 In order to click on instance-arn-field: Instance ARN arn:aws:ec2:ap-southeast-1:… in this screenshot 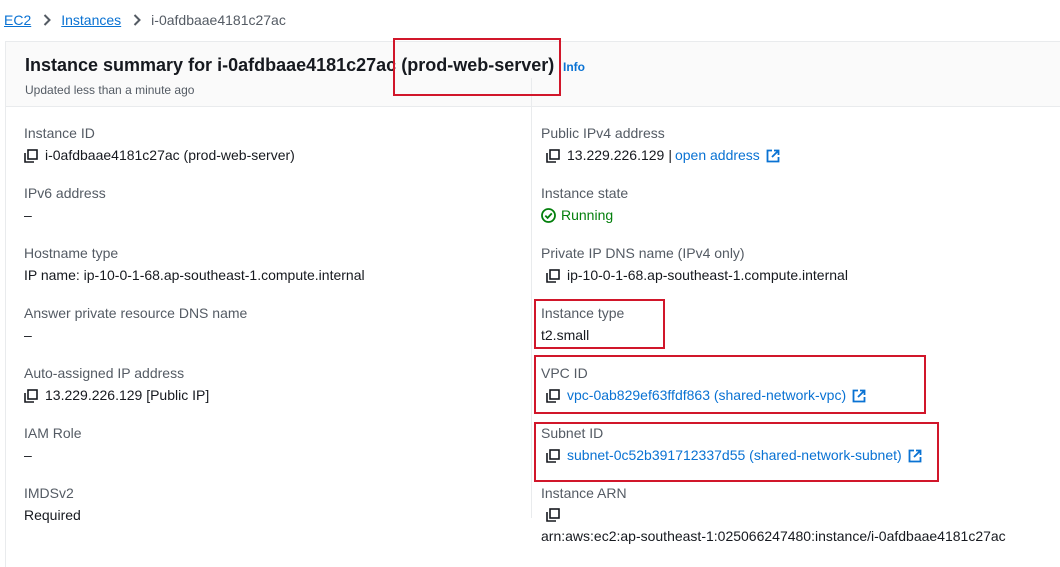, I will do `click(773, 515)`.